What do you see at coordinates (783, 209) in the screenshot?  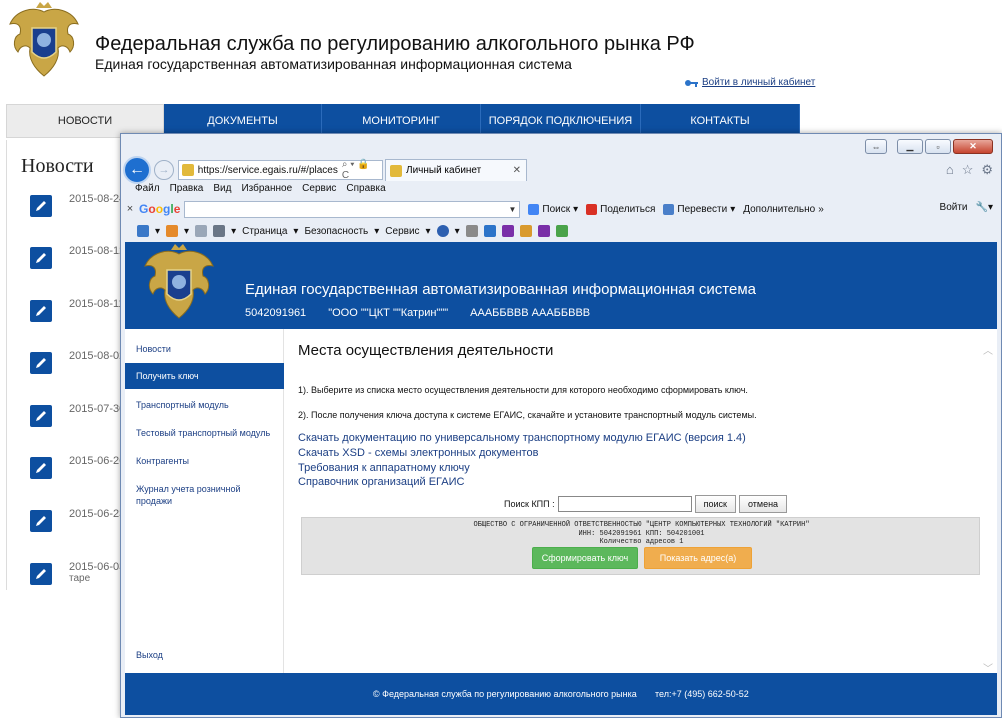 I see `more-button: Дополнительно »` at bounding box center [783, 209].